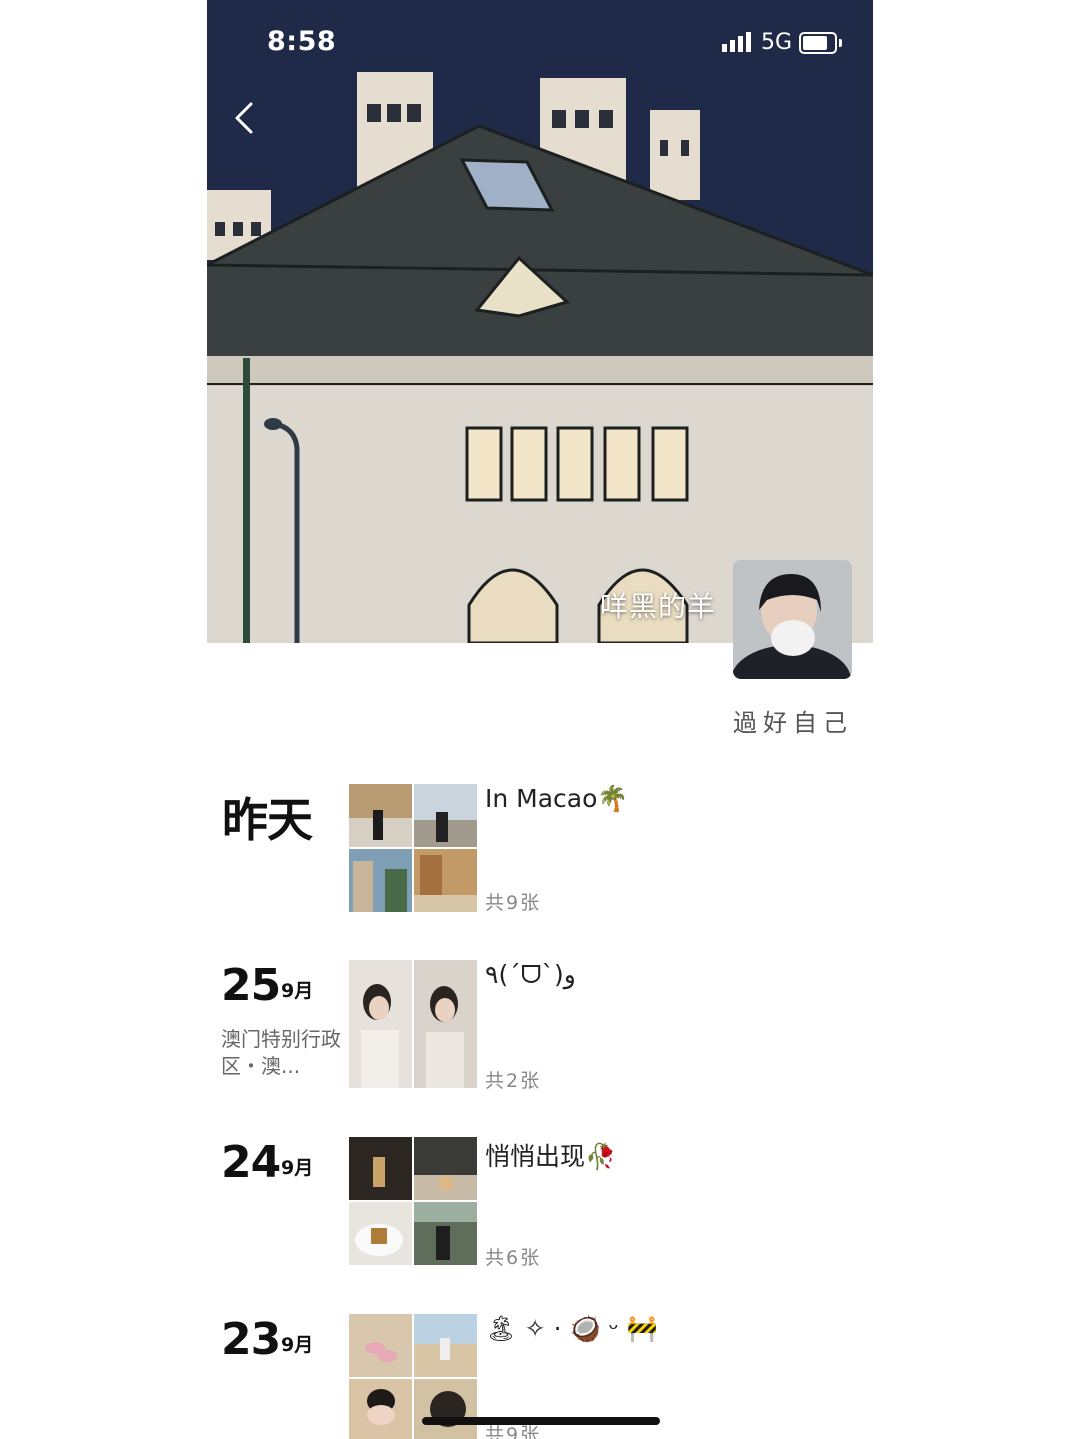 Image resolution: width=1080 pixels, height=1439 pixels. I want to click on date-day: 24, so click(251, 1162).